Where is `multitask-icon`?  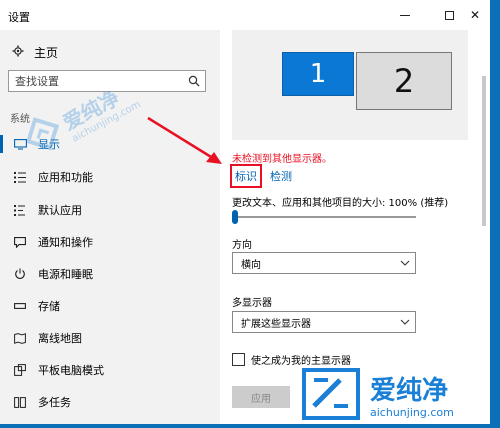 multitask-icon is located at coordinates (20, 402).